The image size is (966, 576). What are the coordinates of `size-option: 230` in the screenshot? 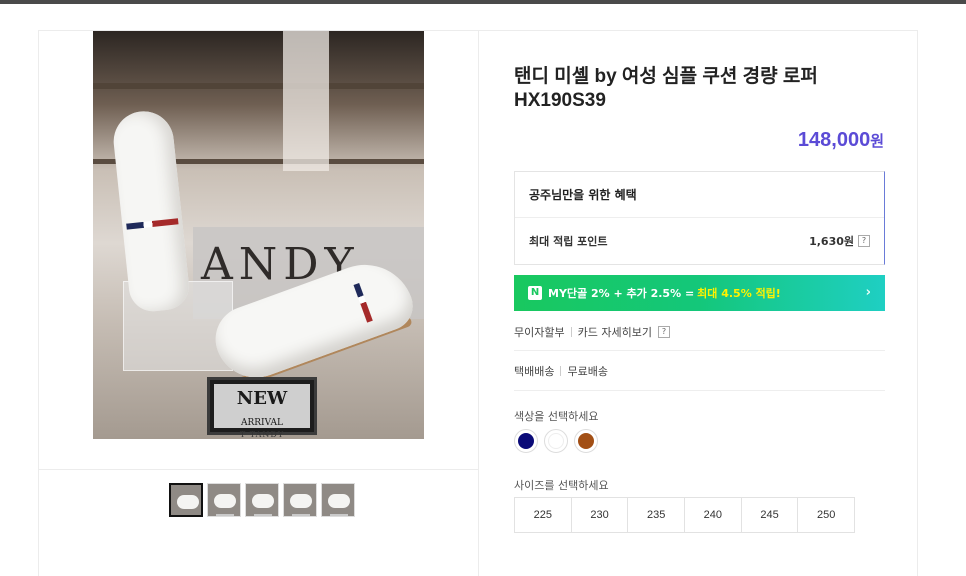 It's located at (600, 515).